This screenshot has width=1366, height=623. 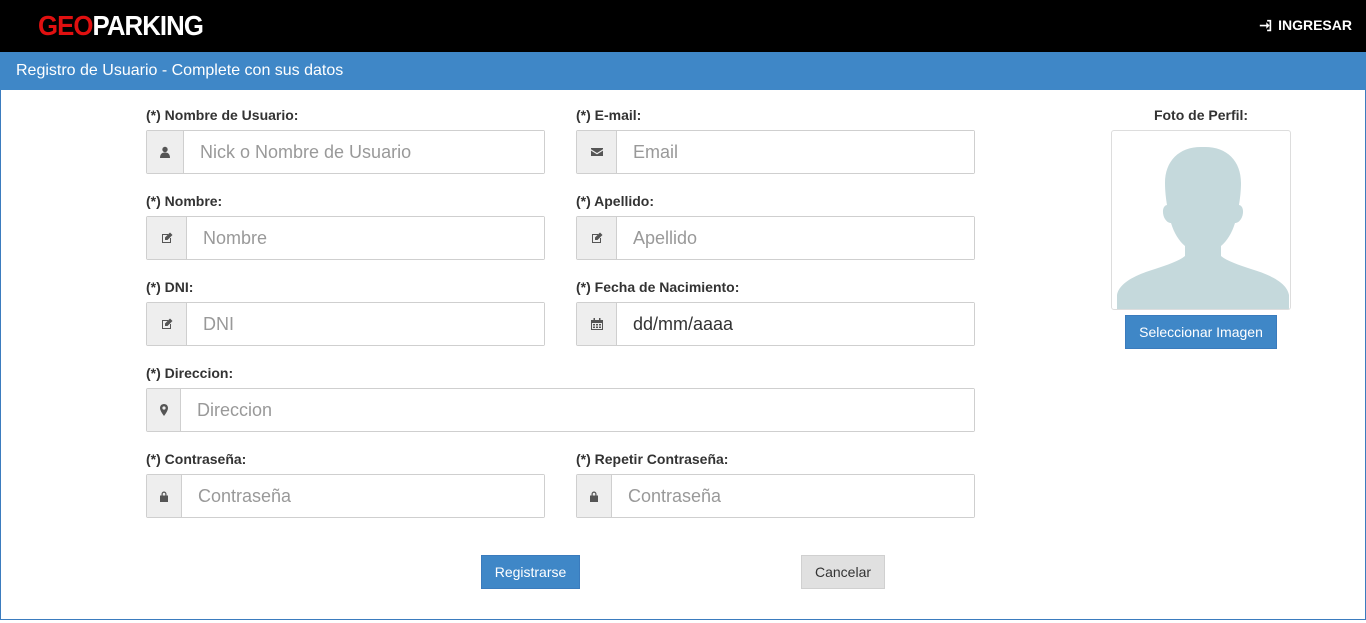 I want to click on logo-geo: GEO, so click(x=65, y=25).